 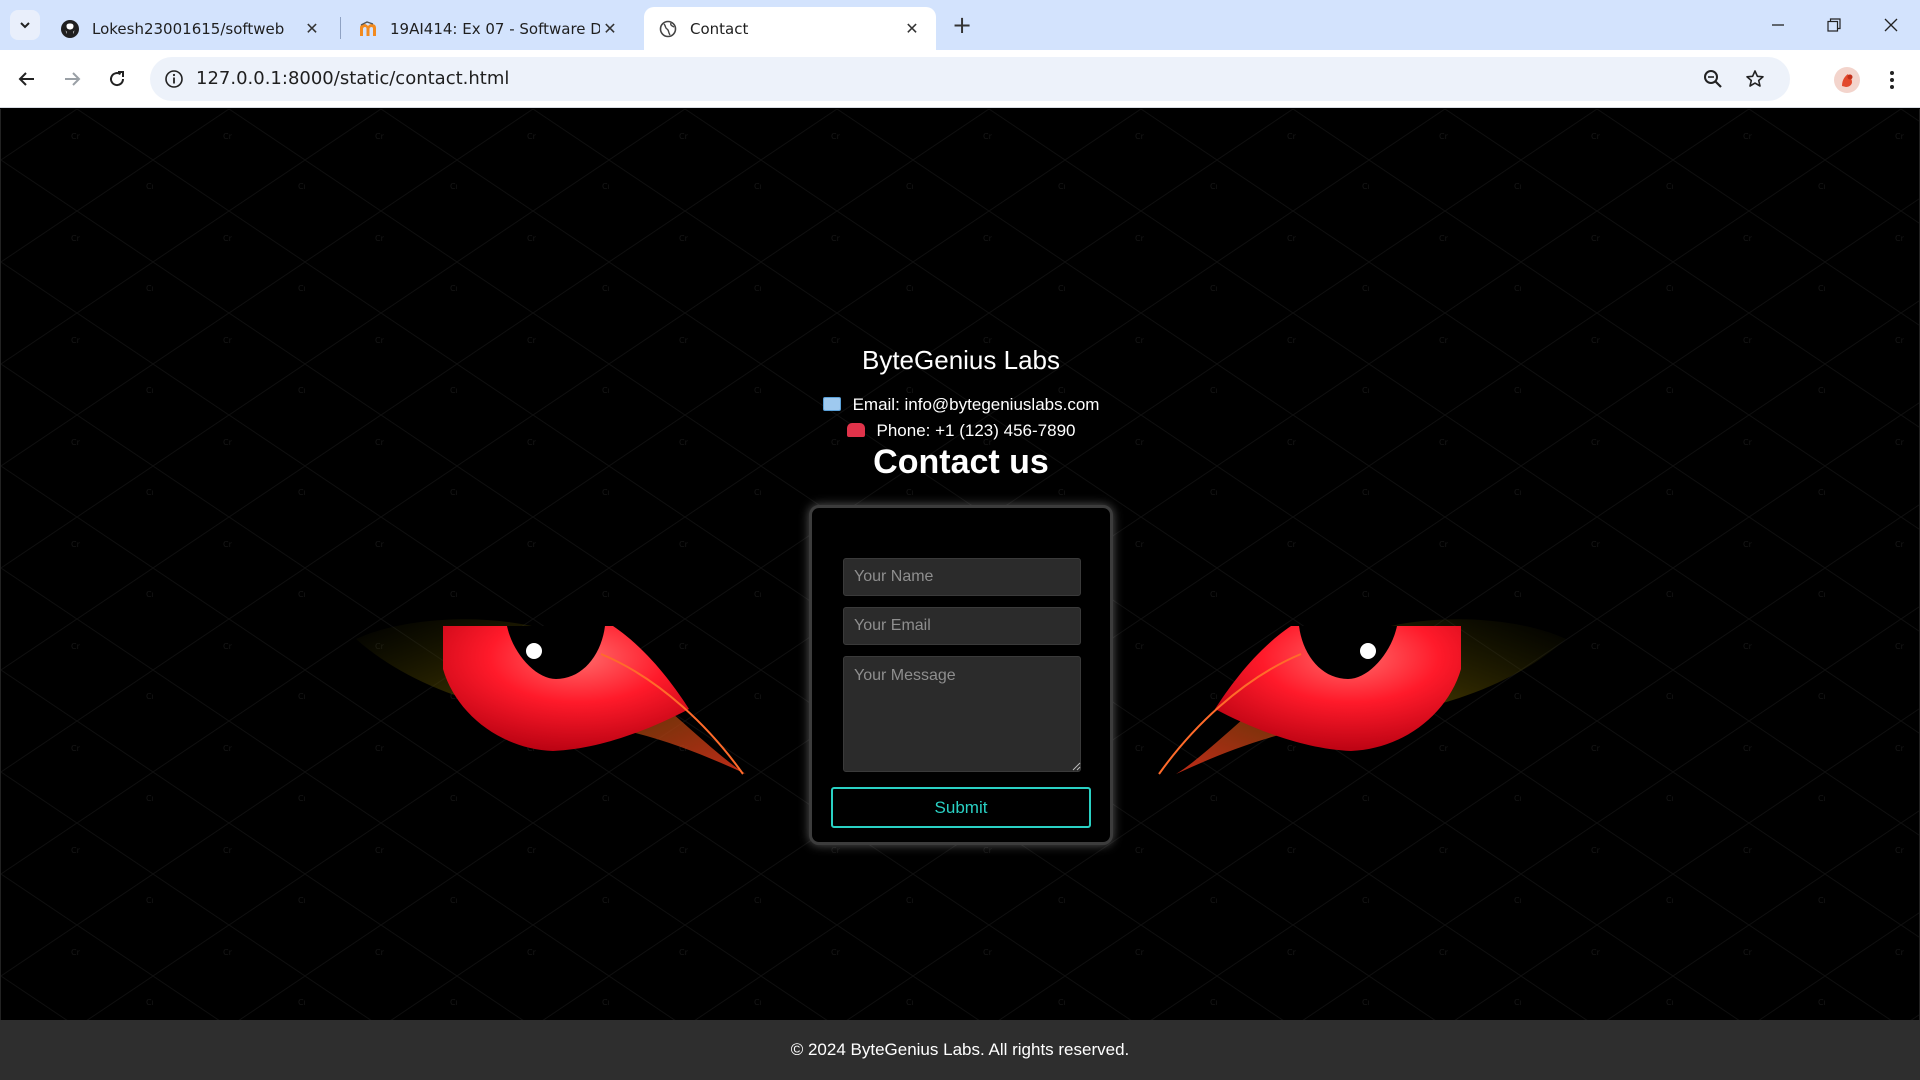 I want to click on profile-avatar, so click(x=1847, y=80).